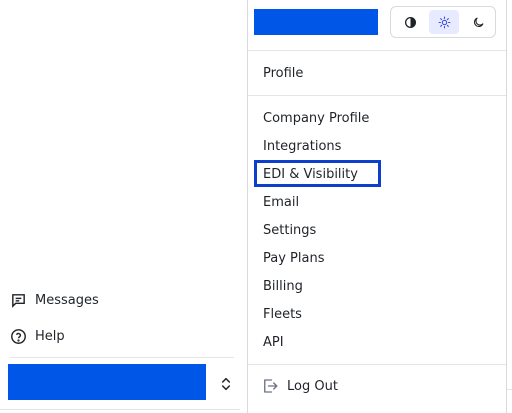 Image resolution: width=512 pixels, height=413 pixels. I want to click on user-account-block, so click(107, 382).